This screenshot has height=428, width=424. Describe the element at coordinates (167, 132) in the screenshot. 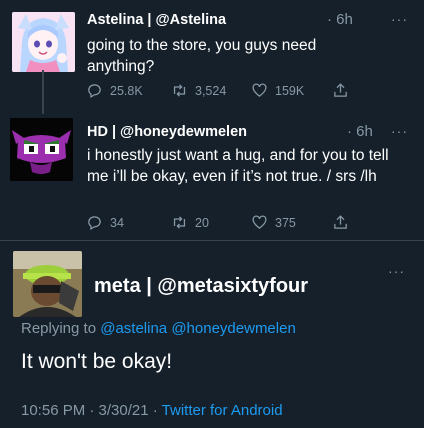

I see `tweet-author: HD | @honeydewmelen` at that location.